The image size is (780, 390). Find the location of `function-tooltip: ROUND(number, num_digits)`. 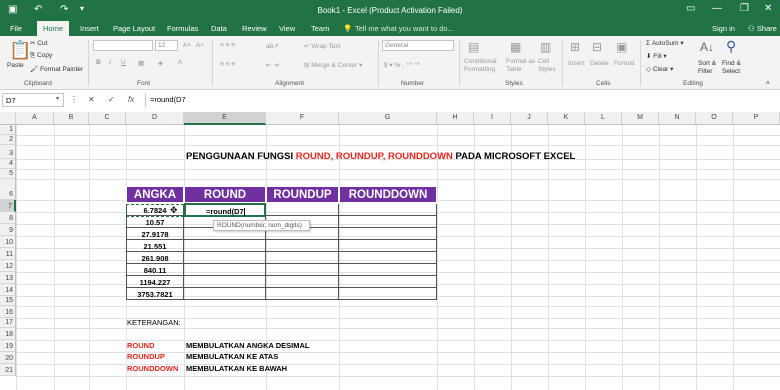

function-tooltip: ROUND(number, num_digits) is located at coordinates (261, 225).